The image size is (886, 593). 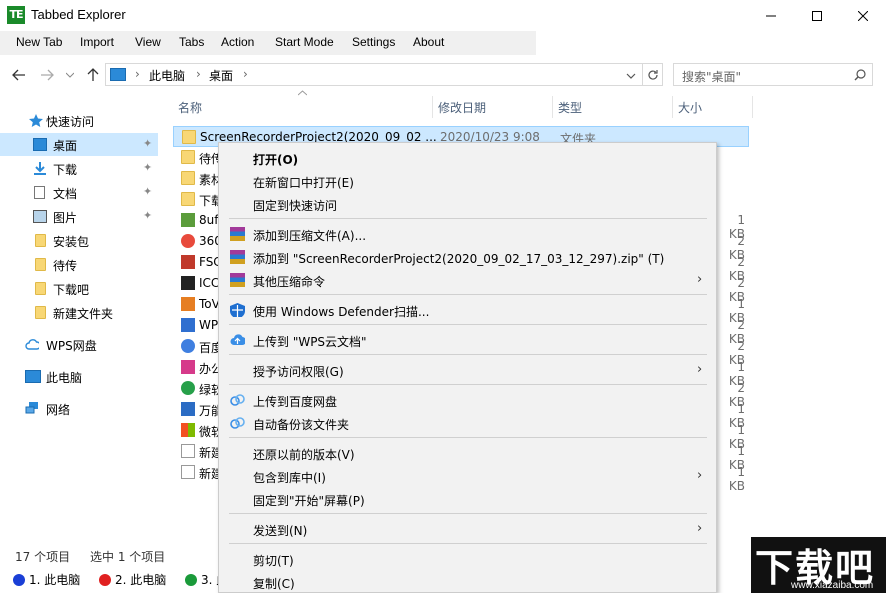 I want to click on menu-item-cut: 剪切(T), so click(x=467, y=559).